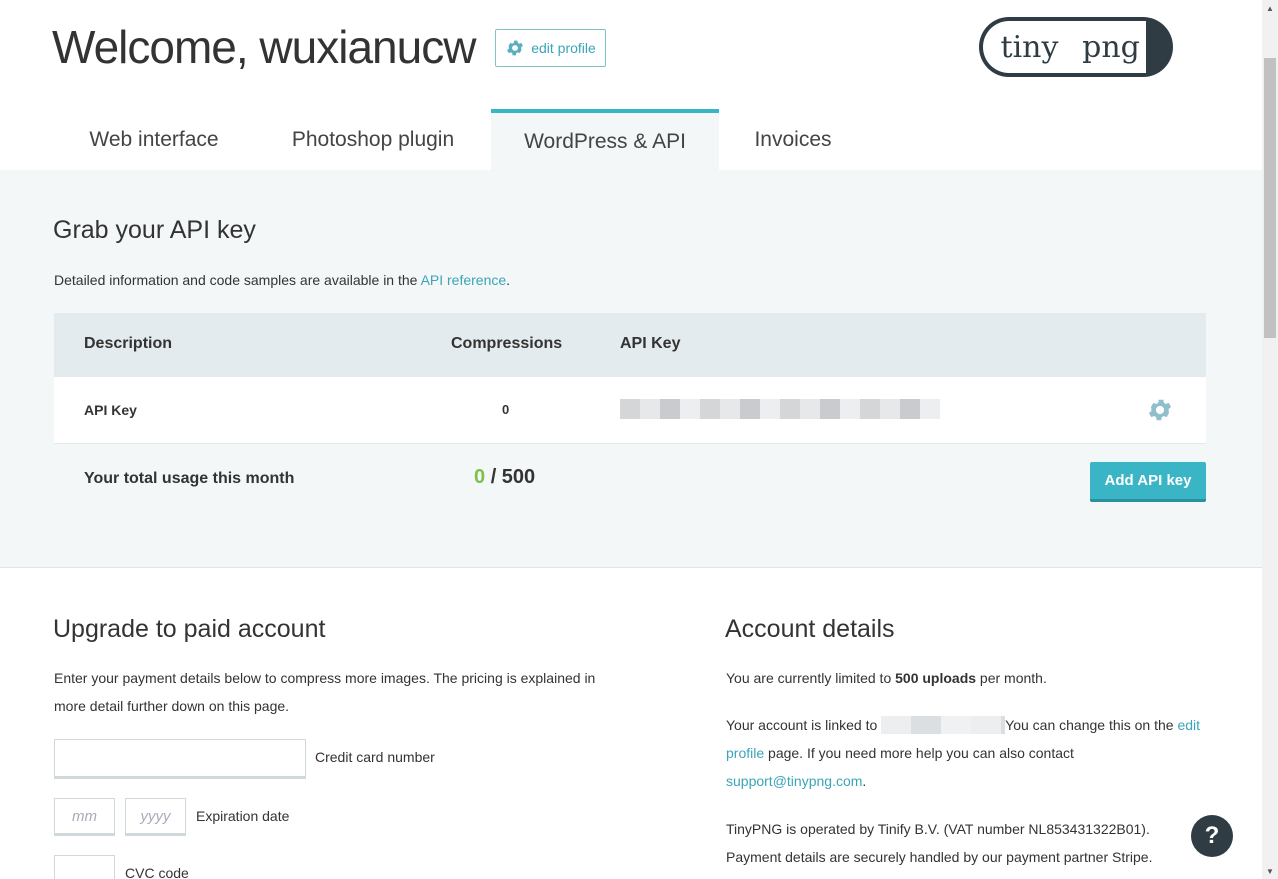 This screenshot has width=1278, height=879. I want to click on usage-total: / 500, so click(513, 477).